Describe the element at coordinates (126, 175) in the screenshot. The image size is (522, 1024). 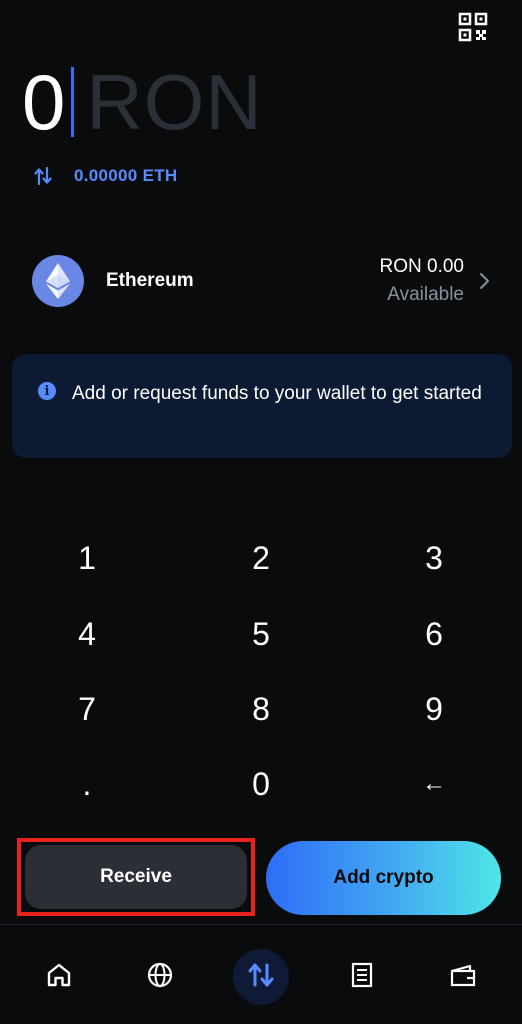
I see `converted-amount: 0.00000 ETH` at that location.